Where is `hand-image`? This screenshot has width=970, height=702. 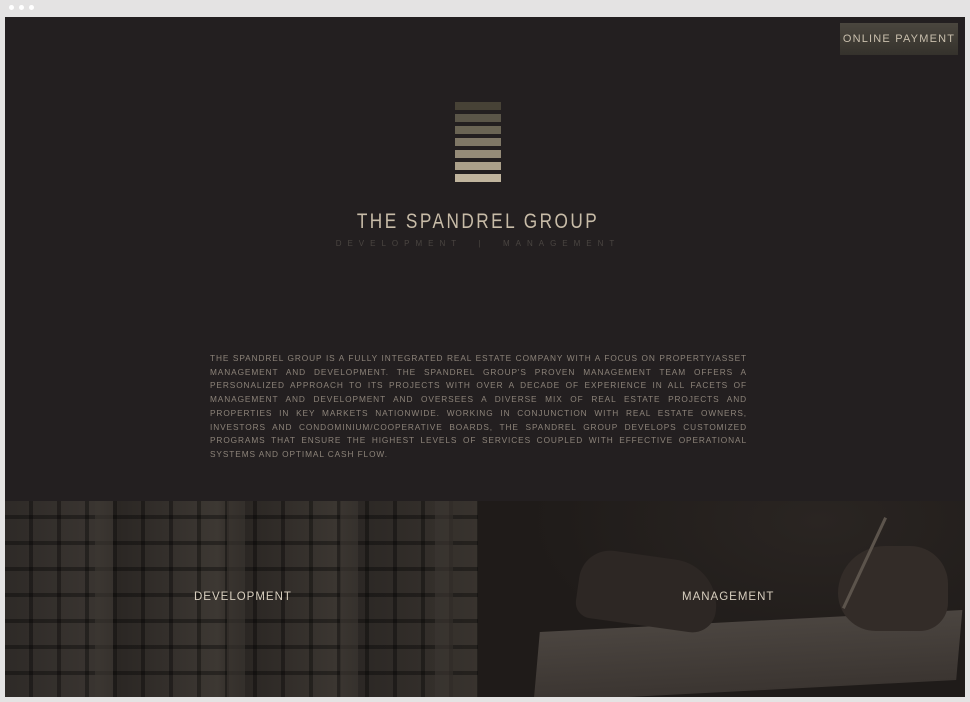
hand-image is located at coordinates (893, 588).